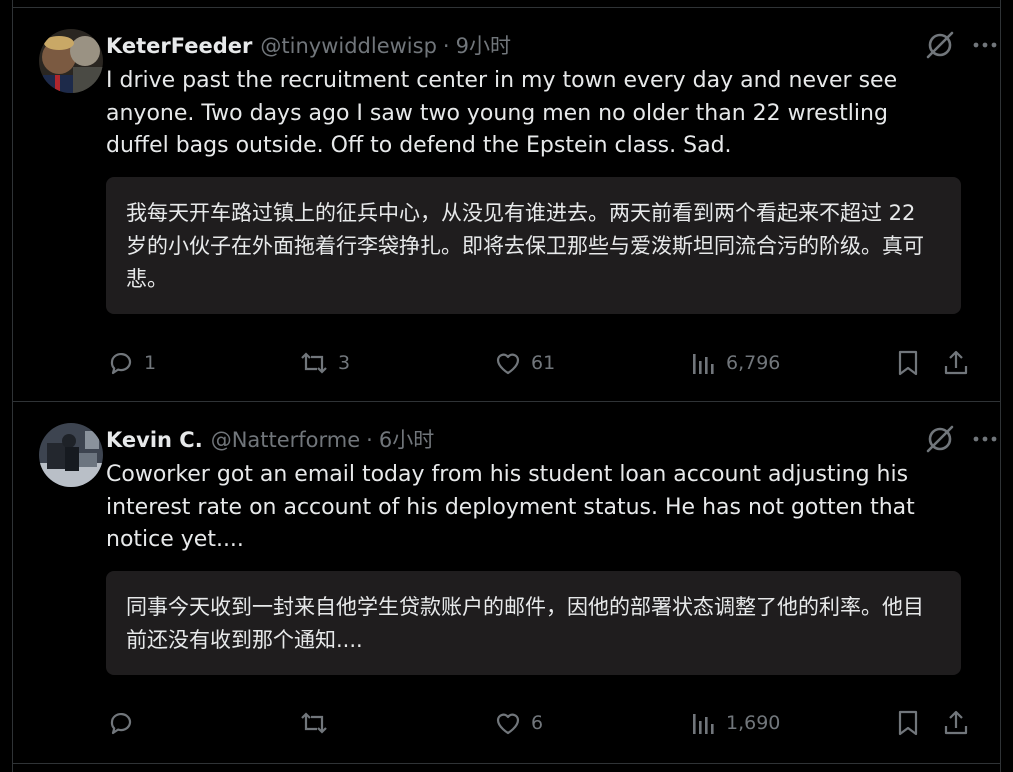 The height and width of the screenshot is (772, 1013). I want to click on column-border-right, so click(1000, 386).